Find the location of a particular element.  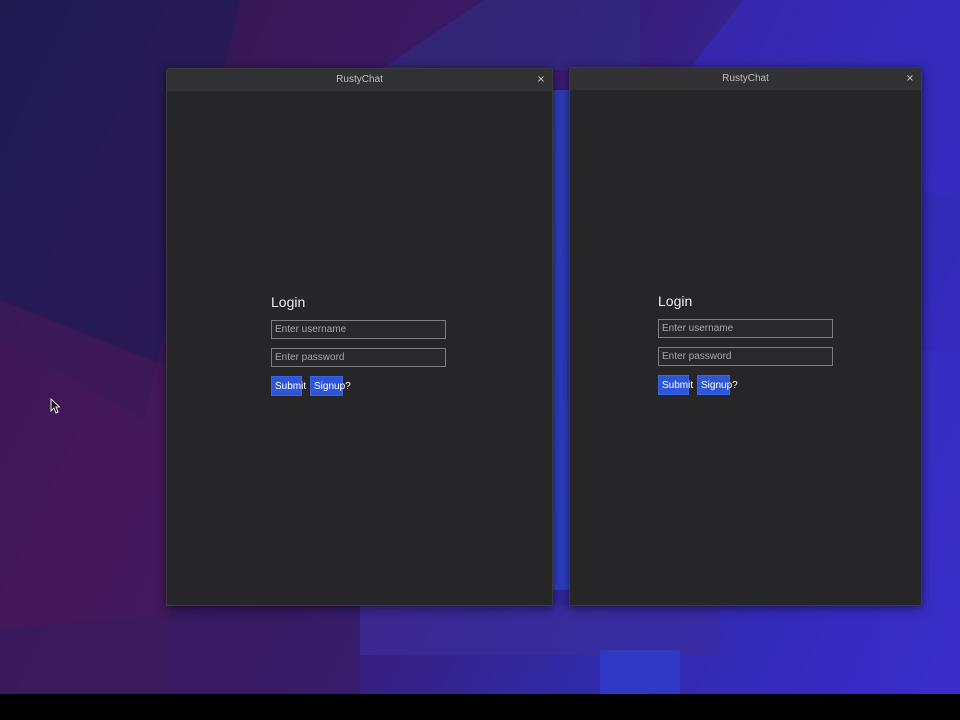

taskbar is located at coordinates (480, 707).